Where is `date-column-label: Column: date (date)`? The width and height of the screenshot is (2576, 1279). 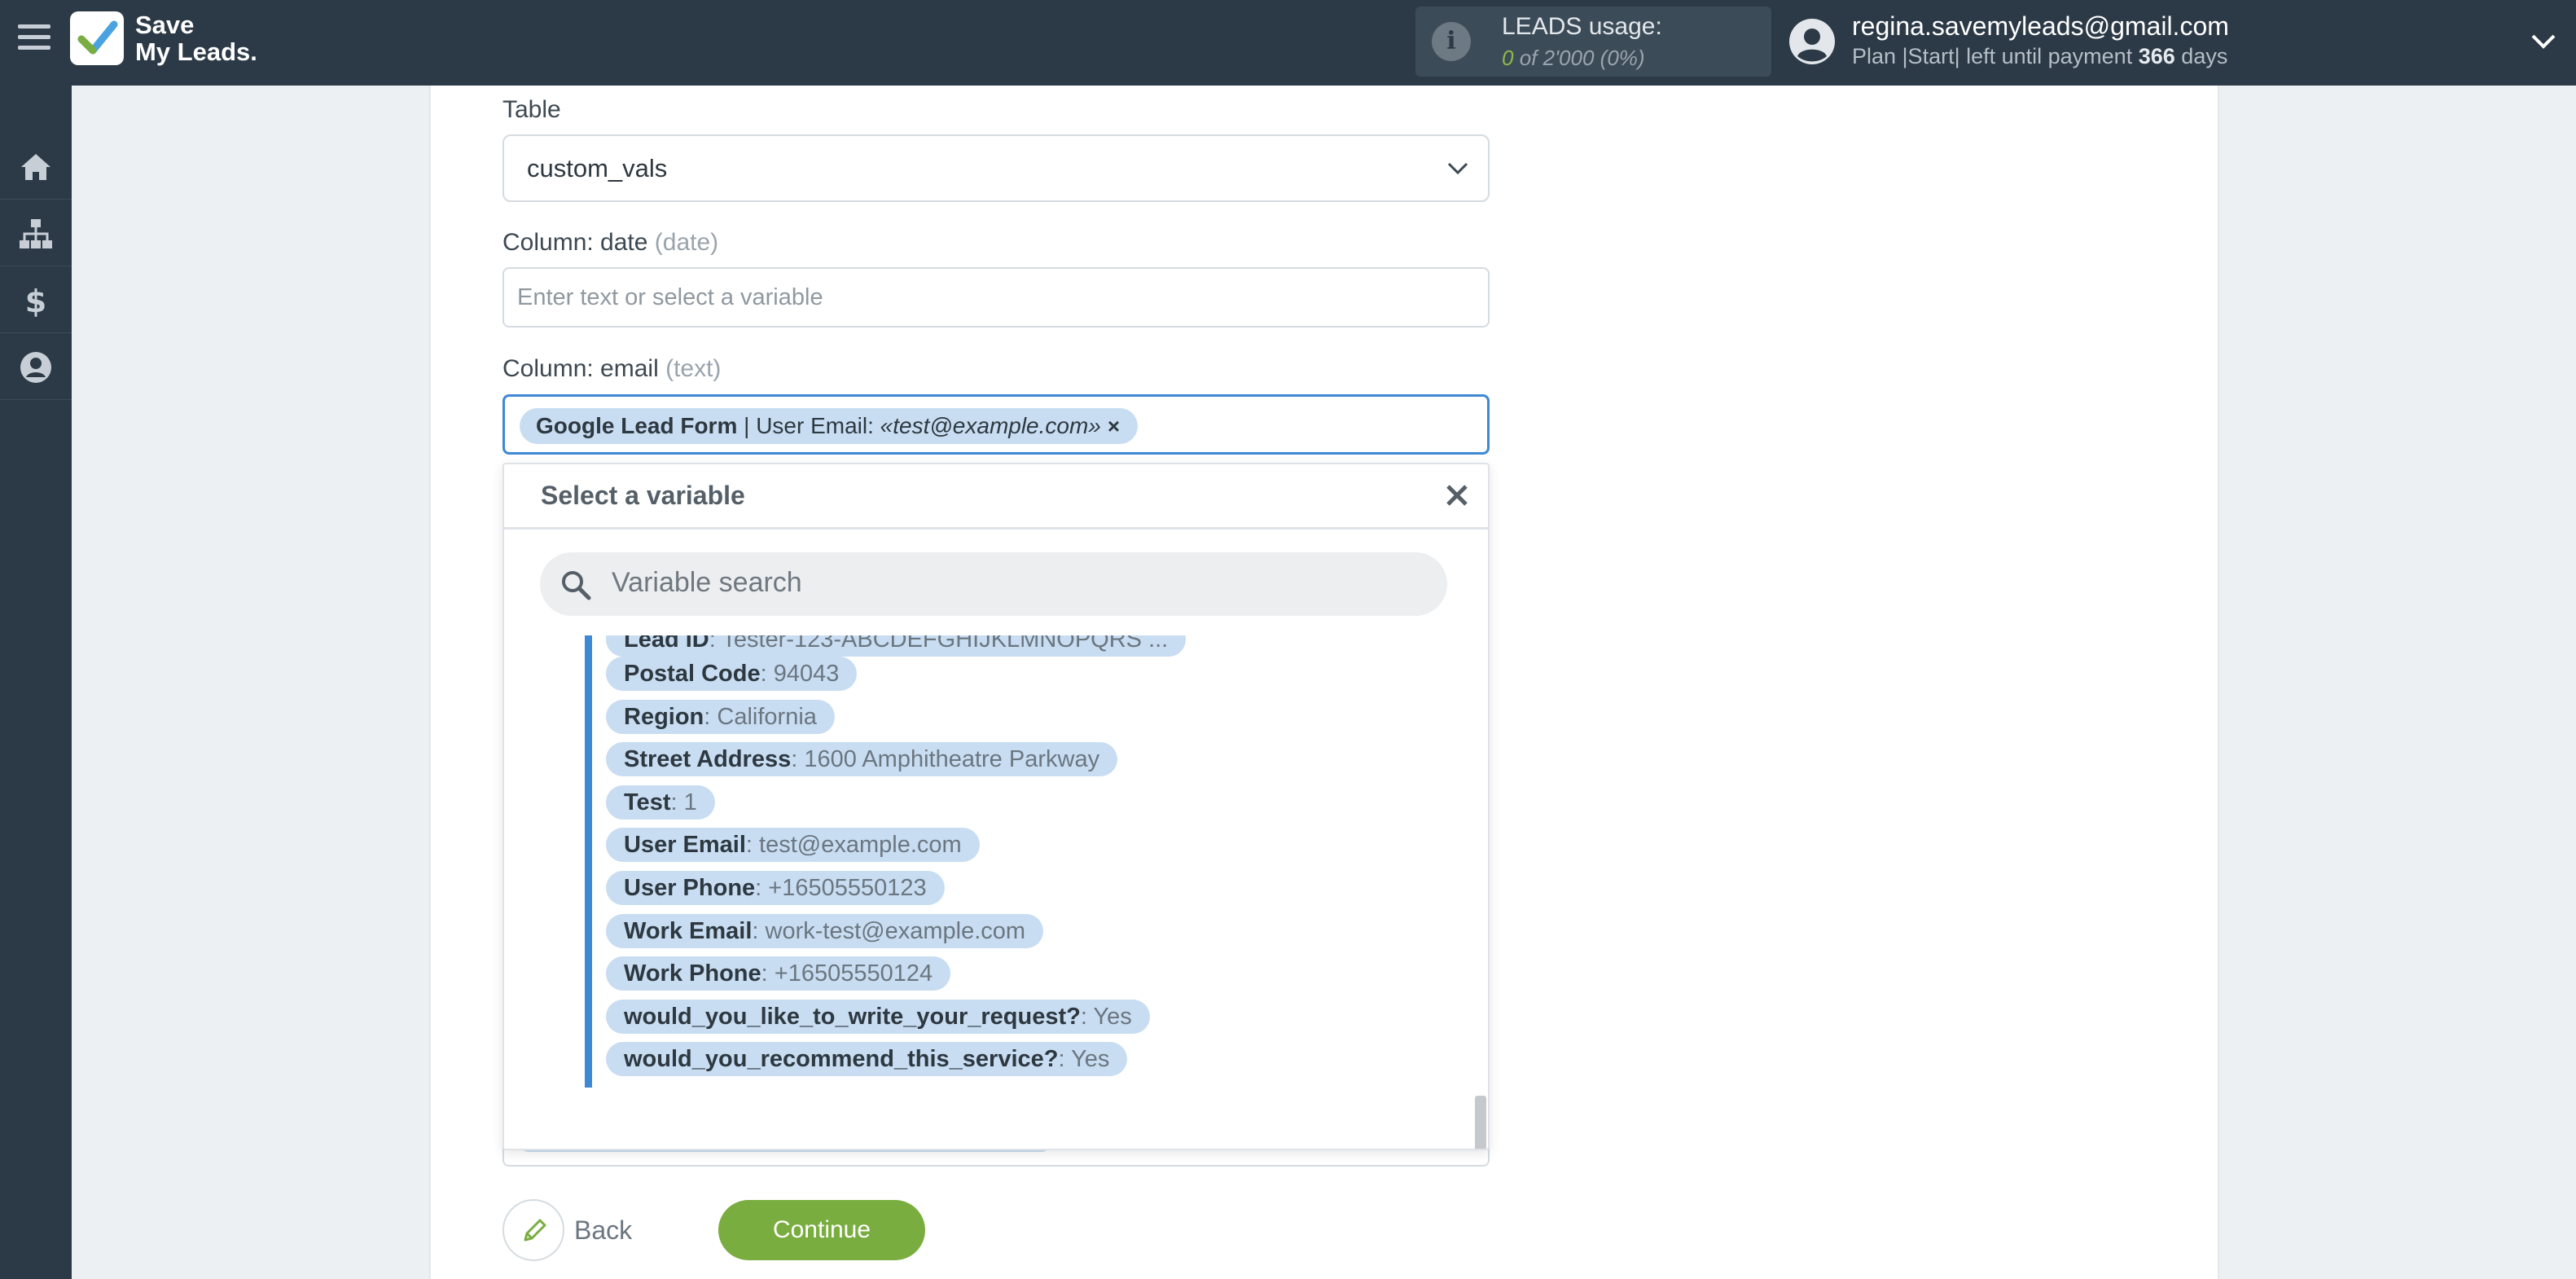 date-column-label: Column: date (date) is located at coordinates (610, 243).